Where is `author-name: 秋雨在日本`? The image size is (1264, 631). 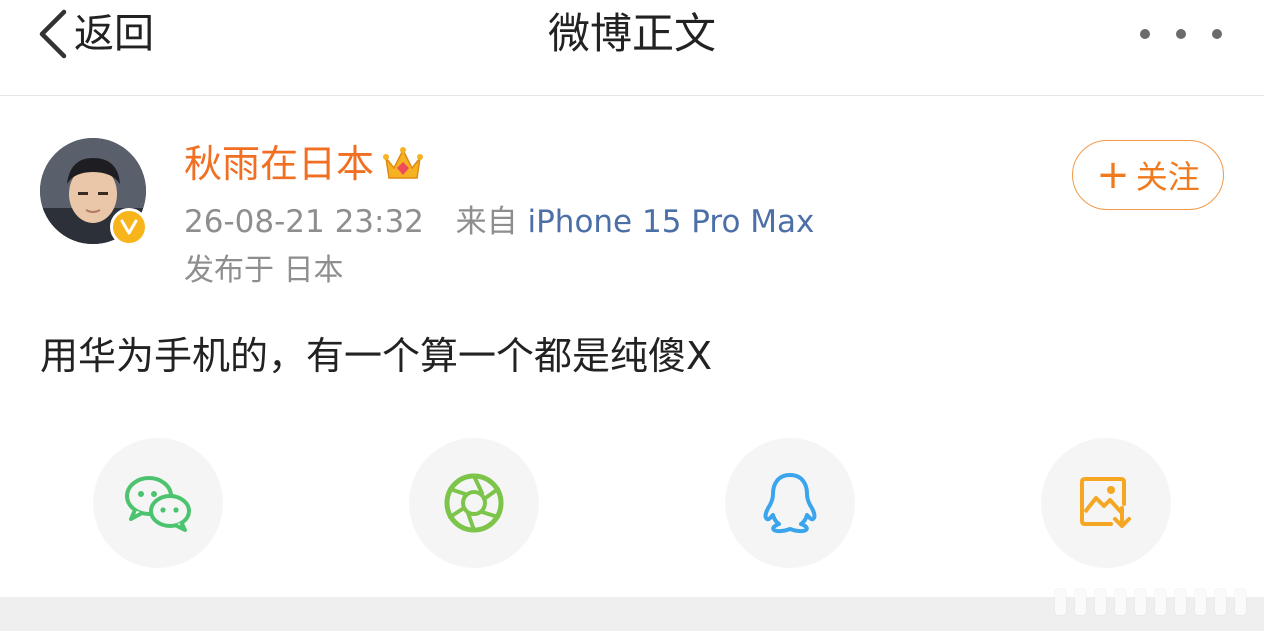
author-name: 秋雨在日本 is located at coordinates (279, 164).